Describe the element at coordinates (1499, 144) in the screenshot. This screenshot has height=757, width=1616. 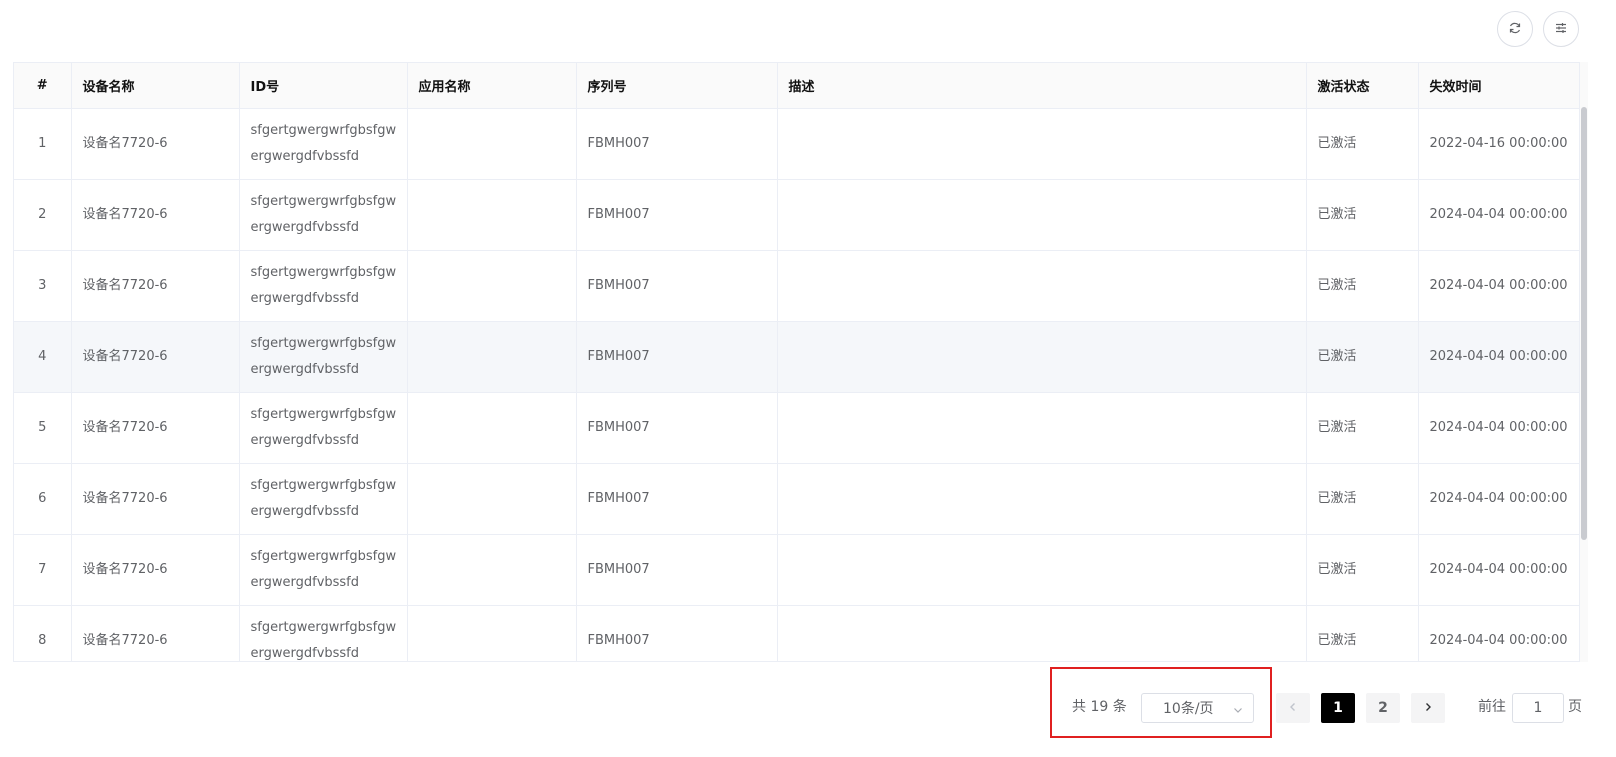
I see `expire-cell: 2022-04-16 00:00:00` at that location.